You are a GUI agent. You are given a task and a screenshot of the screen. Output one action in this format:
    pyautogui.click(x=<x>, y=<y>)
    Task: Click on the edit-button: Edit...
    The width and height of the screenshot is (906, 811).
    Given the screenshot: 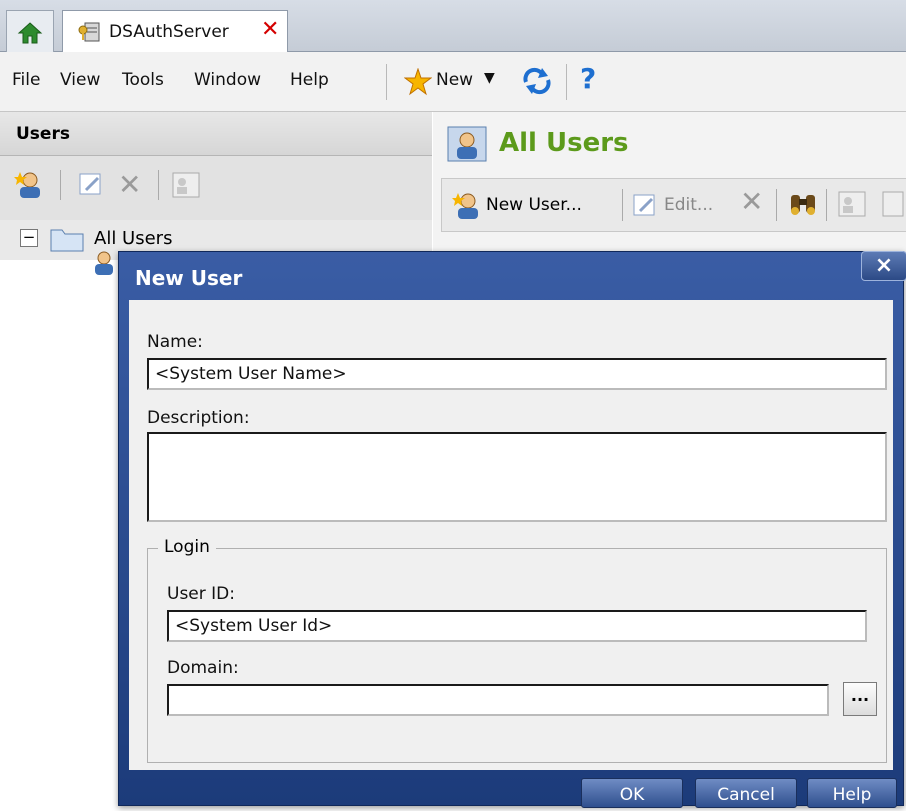 What is the action you would take?
    pyautogui.click(x=682, y=206)
    